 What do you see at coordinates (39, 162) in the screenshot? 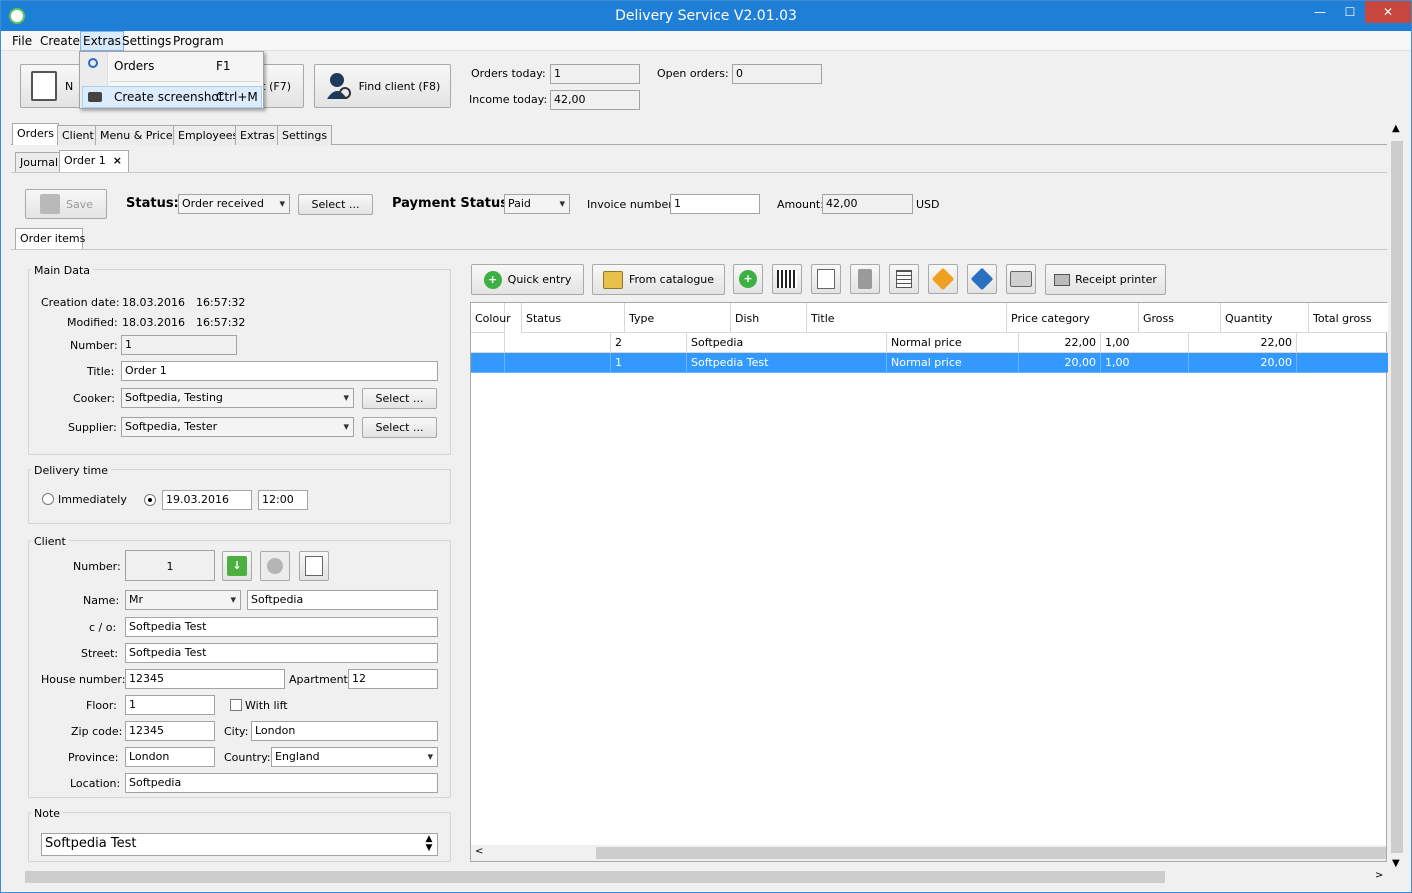
I see `tab-journal: Journal` at bounding box center [39, 162].